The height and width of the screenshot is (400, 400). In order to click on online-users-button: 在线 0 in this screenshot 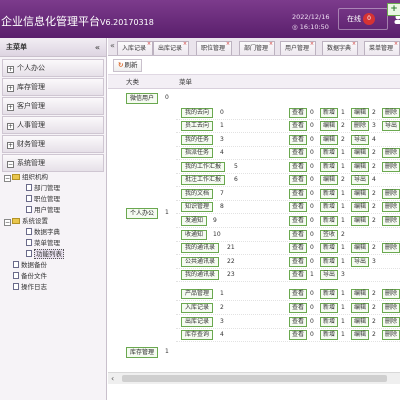, I will do `click(363, 19)`.